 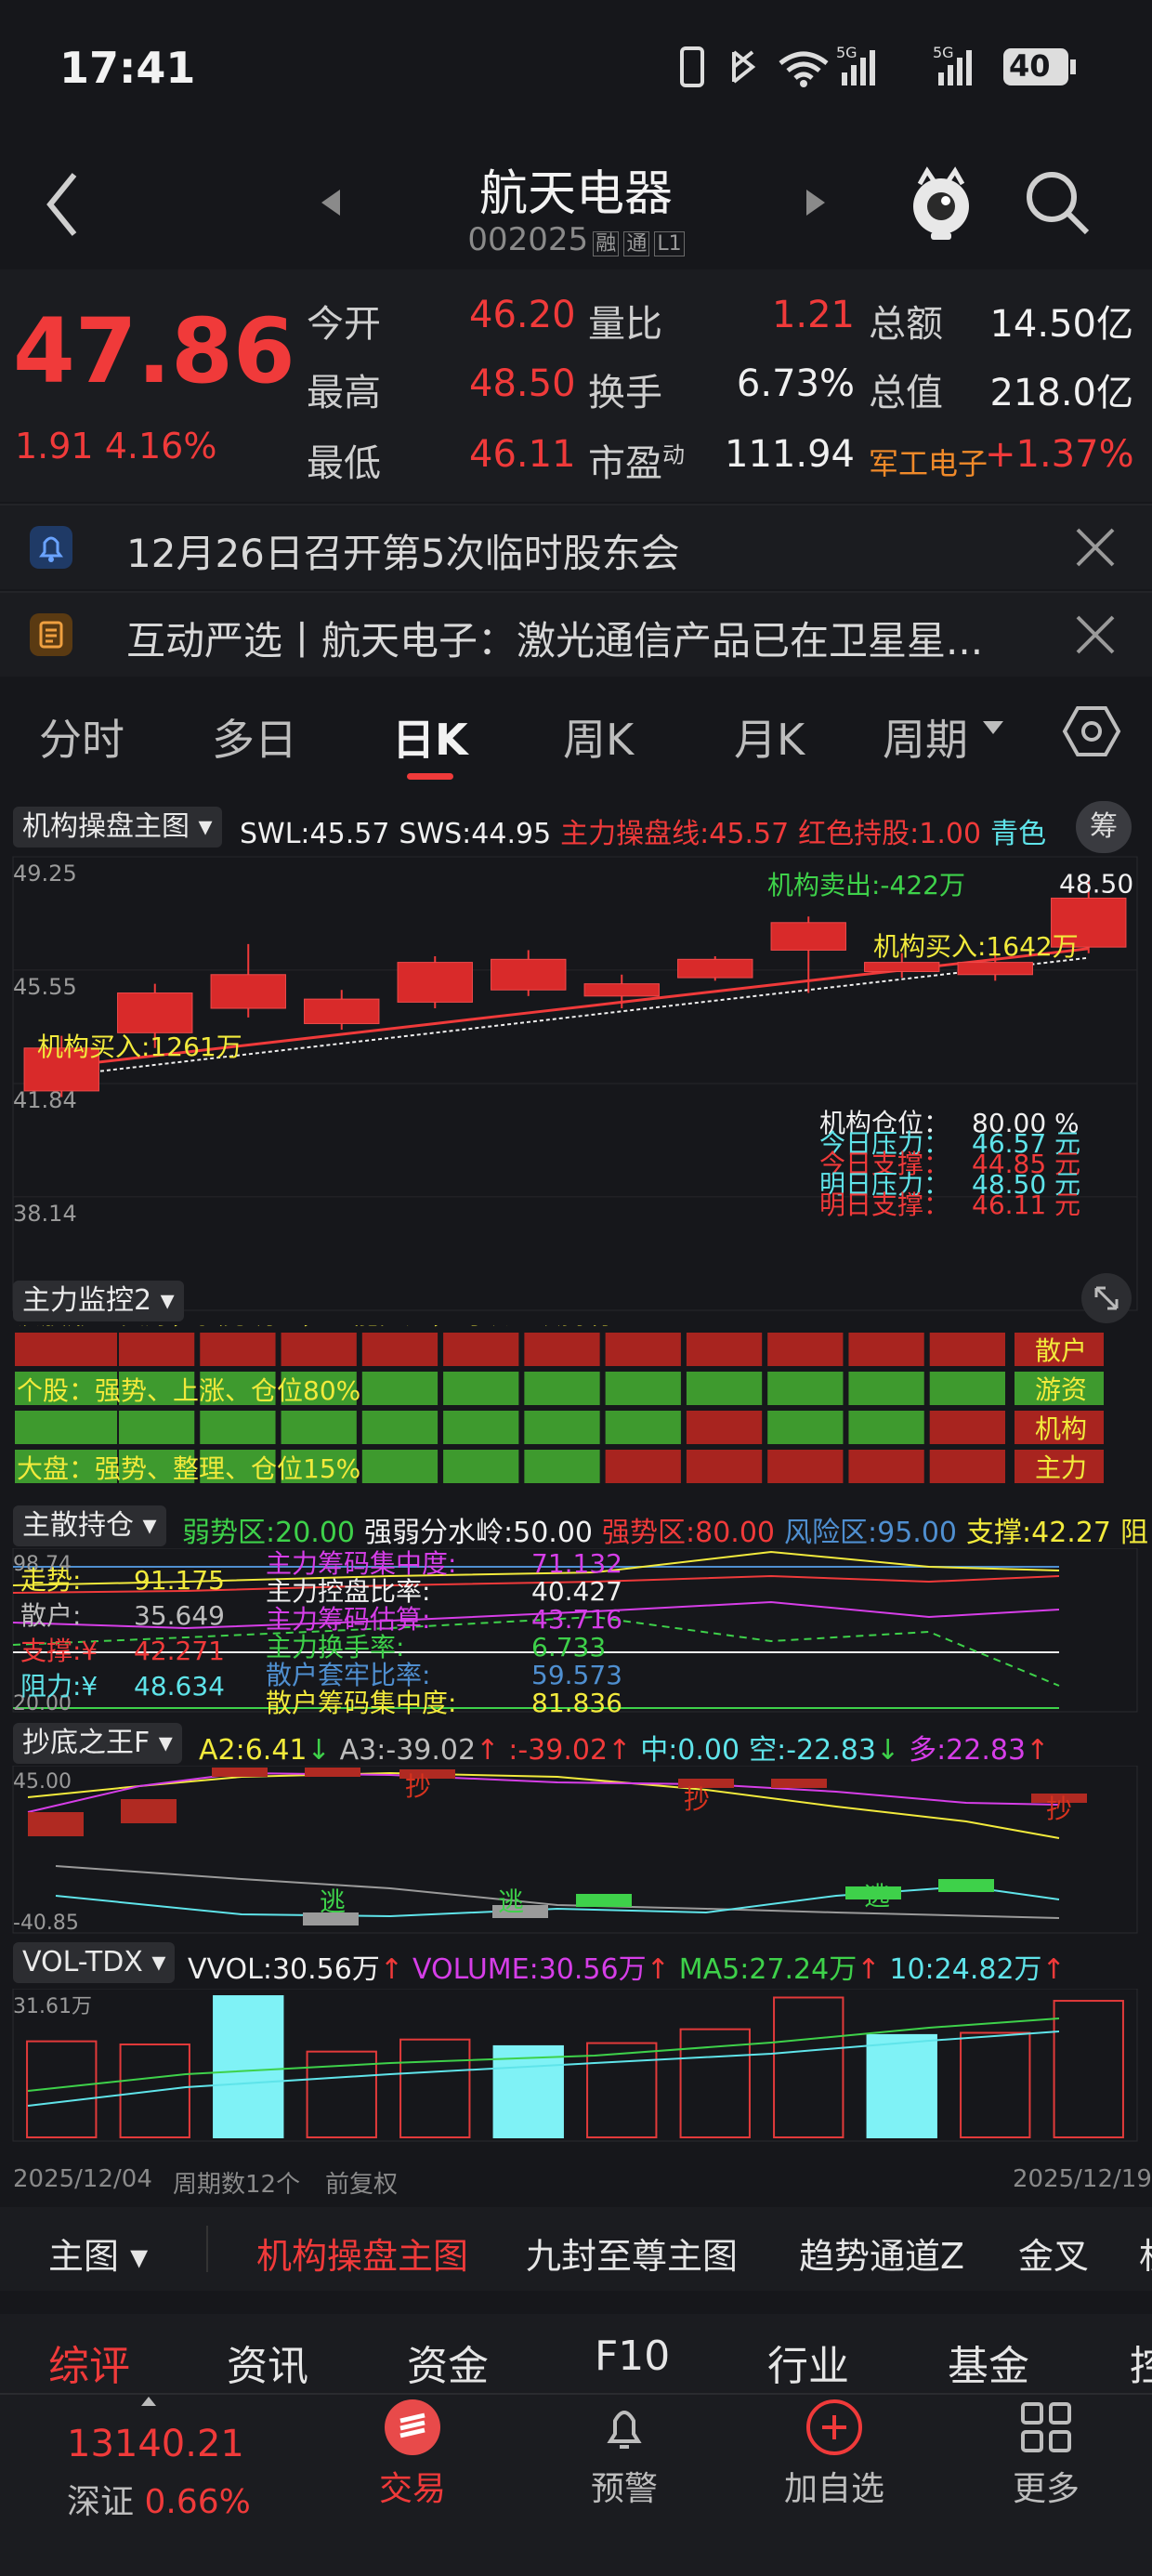 What do you see at coordinates (1091, 731) in the screenshot?
I see `settings-icon` at bounding box center [1091, 731].